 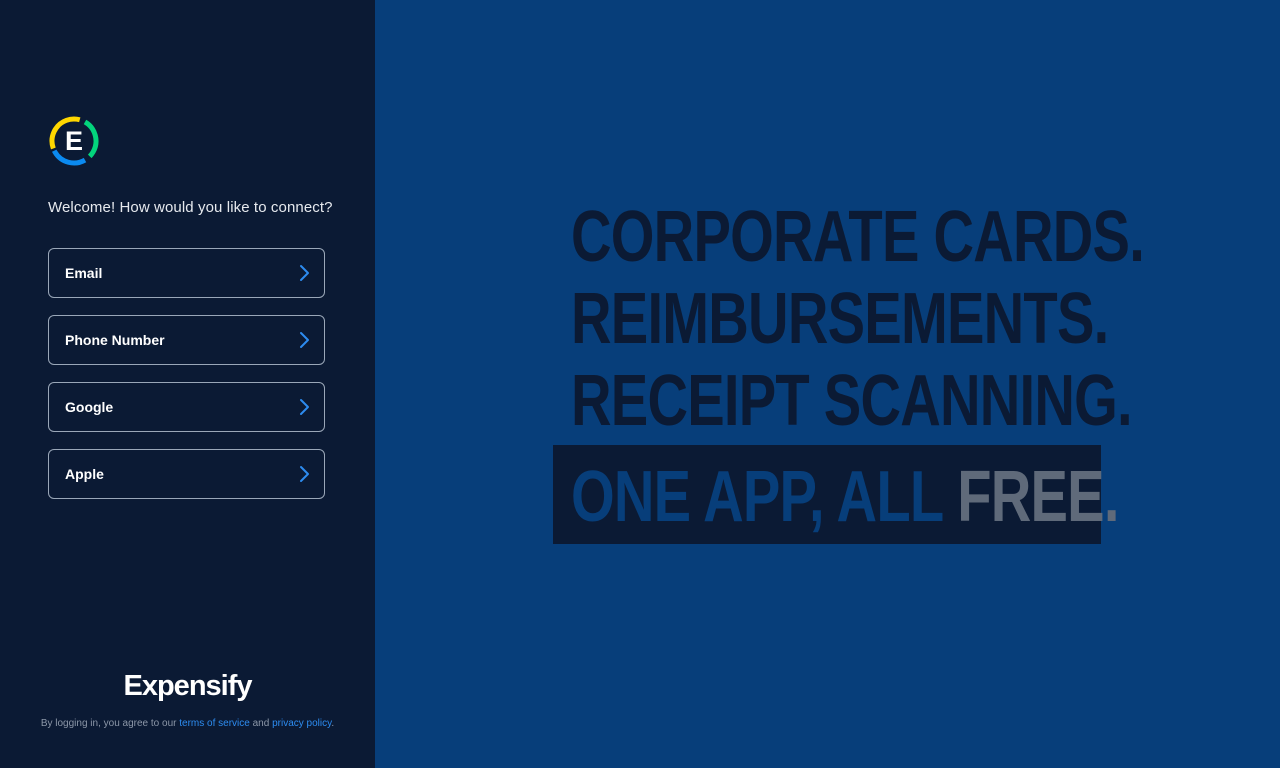 I want to click on legal-suffix: ., so click(x=333, y=723).